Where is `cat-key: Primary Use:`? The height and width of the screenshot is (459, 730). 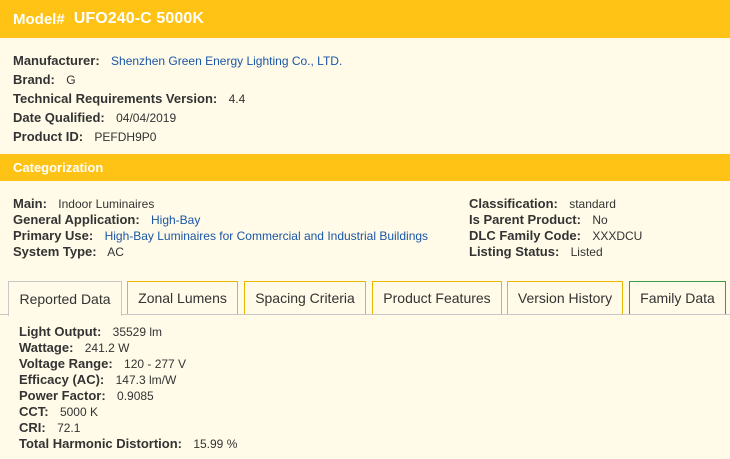
cat-key: Primary Use: is located at coordinates (53, 235).